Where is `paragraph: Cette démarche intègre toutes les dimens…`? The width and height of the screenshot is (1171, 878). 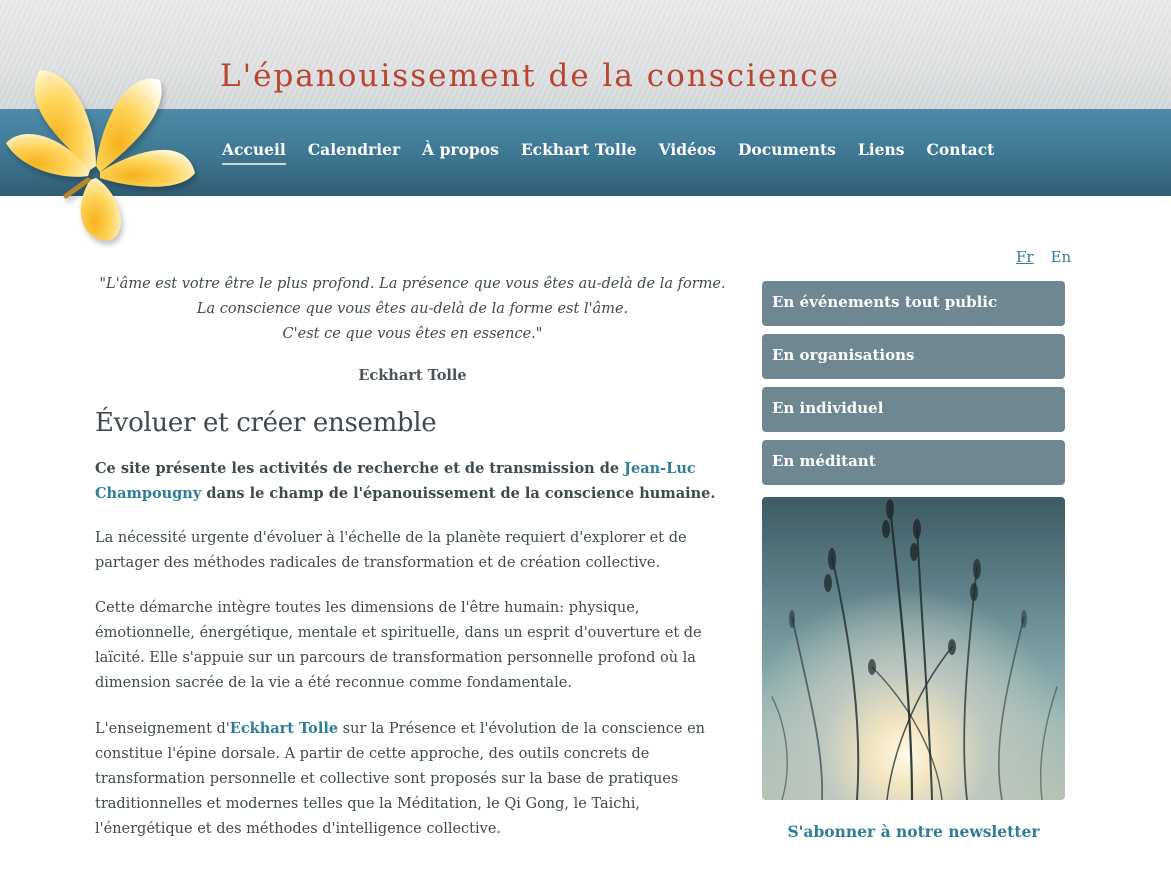 paragraph: Cette démarche intègre toutes les dimens… is located at coordinates (398, 645).